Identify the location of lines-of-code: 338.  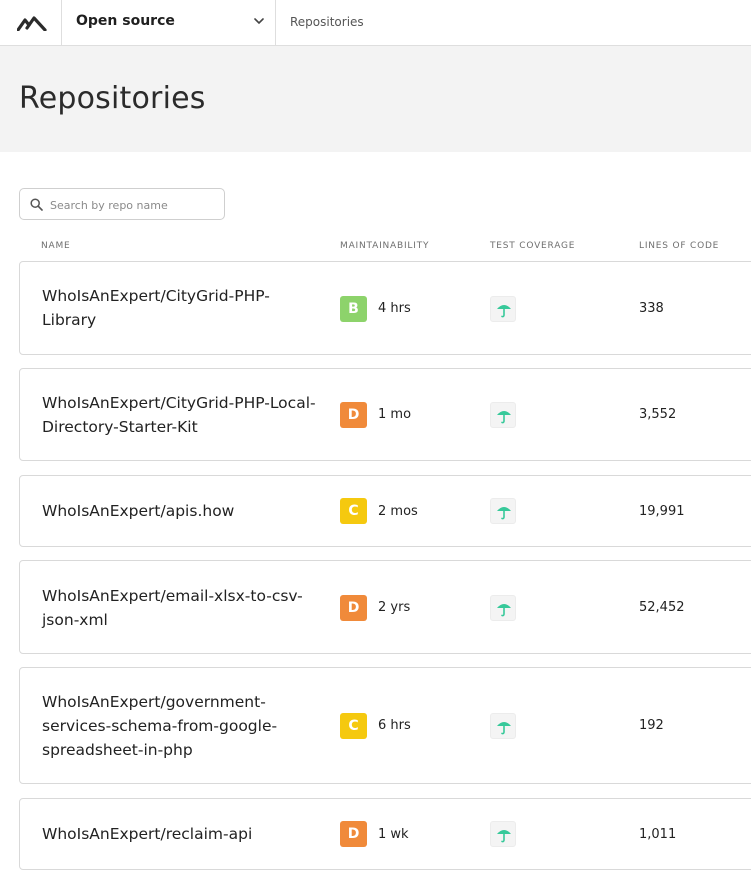
(651, 308).